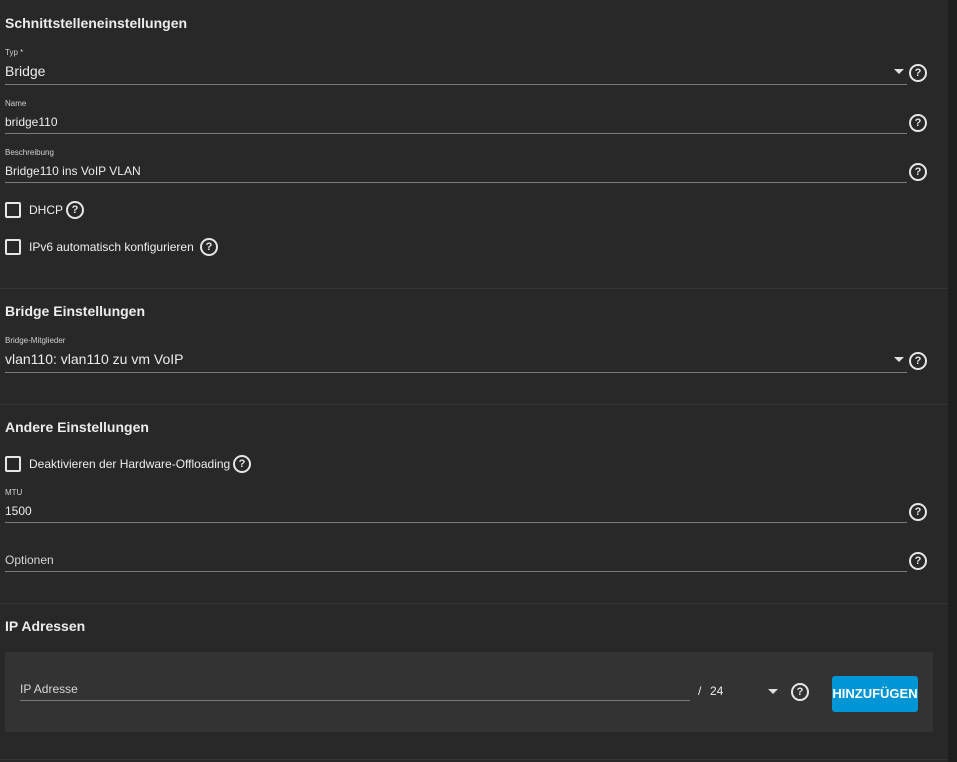 The image size is (957, 762). Describe the element at coordinates (73, 171) in the screenshot. I see `description-value: Bridge110 ins VoIP VLAN` at that location.